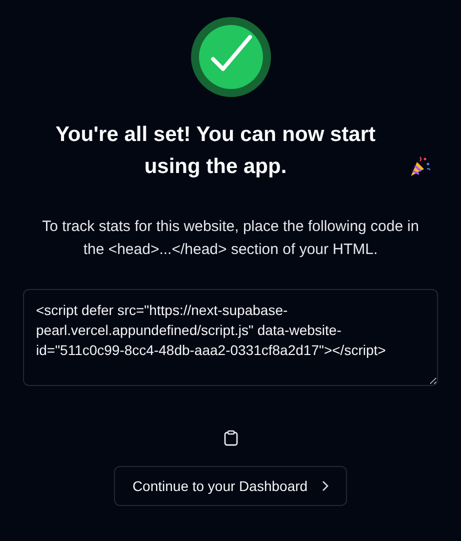 The width and height of the screenshot is (461, 541). Describe the element at coordinates (215, 151) in the screenshot. I see `success-heading: You're all set! You can now start using the app.` at that location.